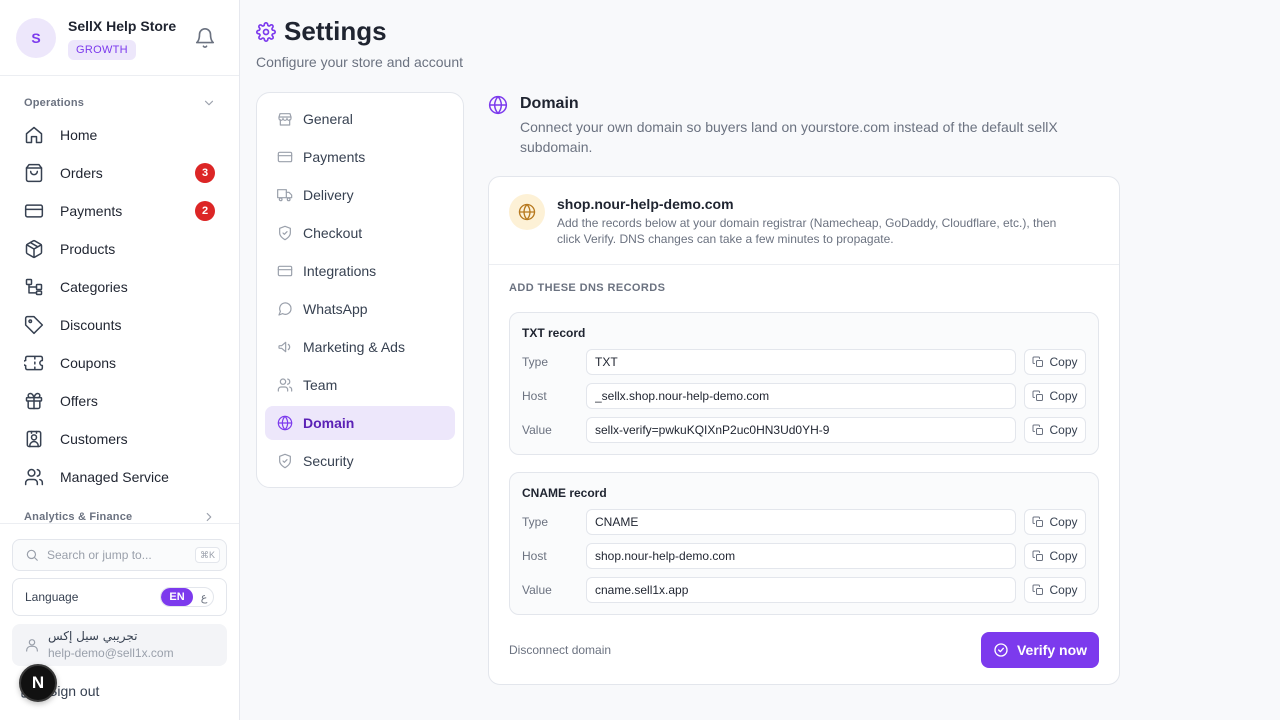  What do you see at coordinates (498, 105) in the screenshot?
I see `globe-icon` at bounding box center [498, 105].